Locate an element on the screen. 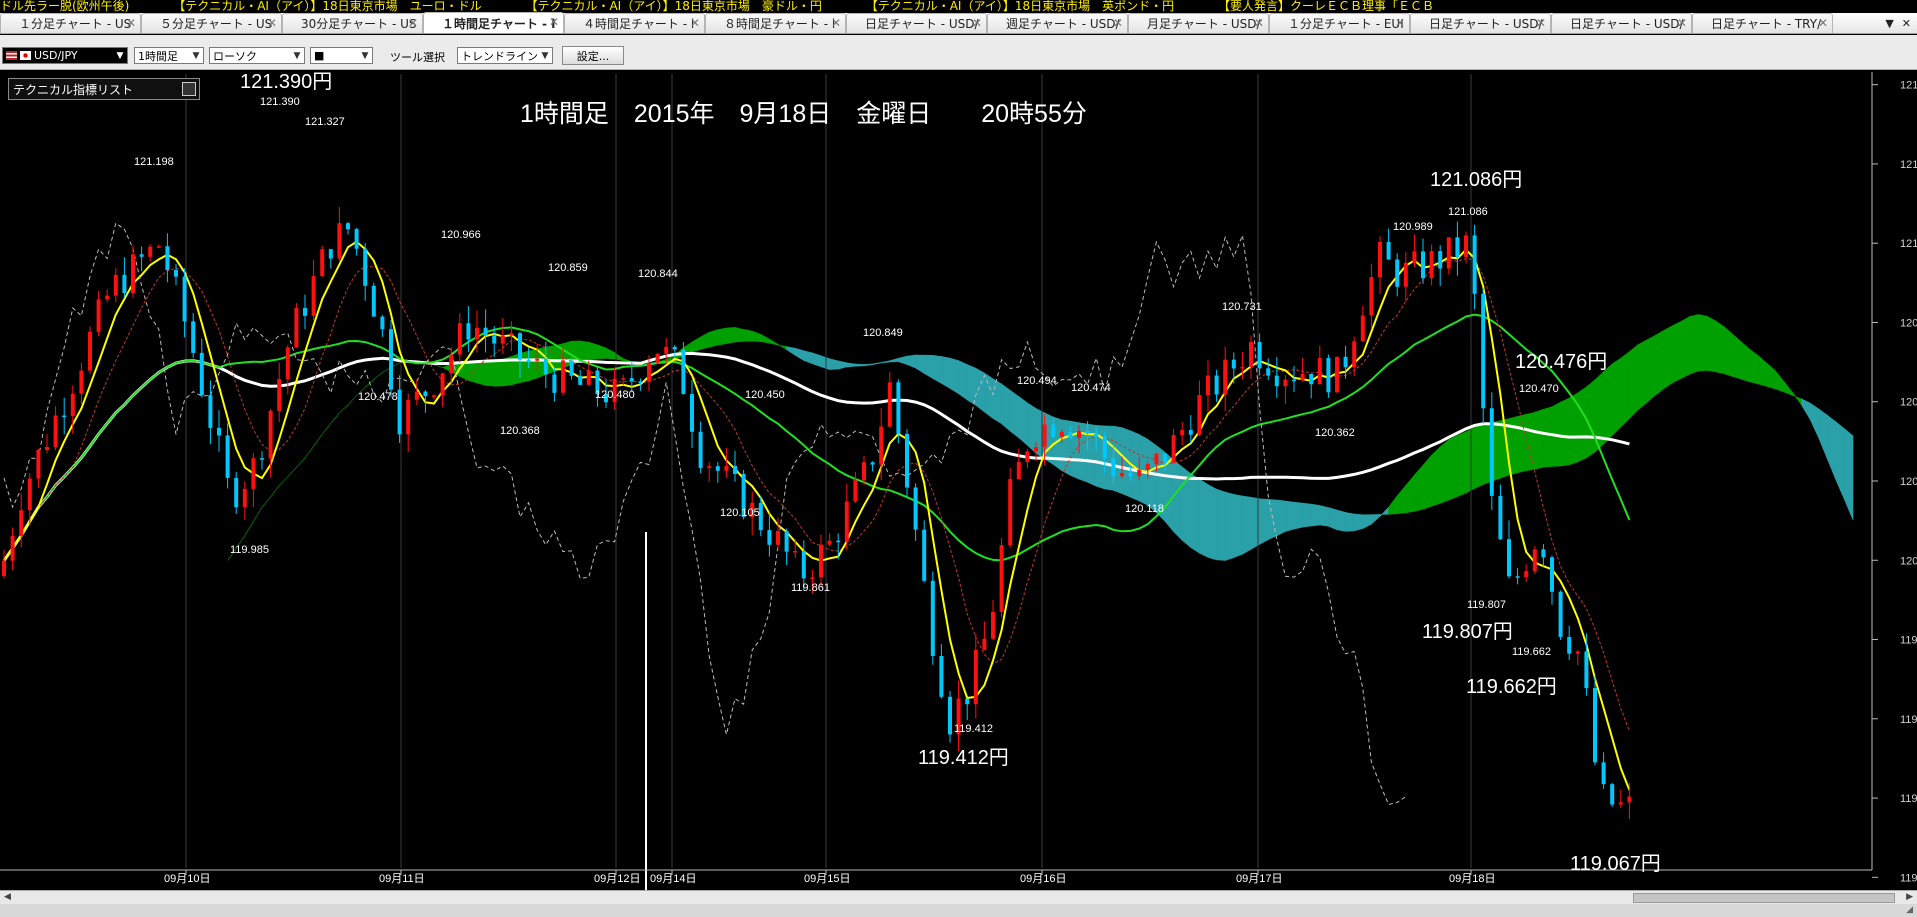 The width and height of the screenshot is (1917, 917). price-annotation-small: 120.731 is located at coordinates (1242, 307).